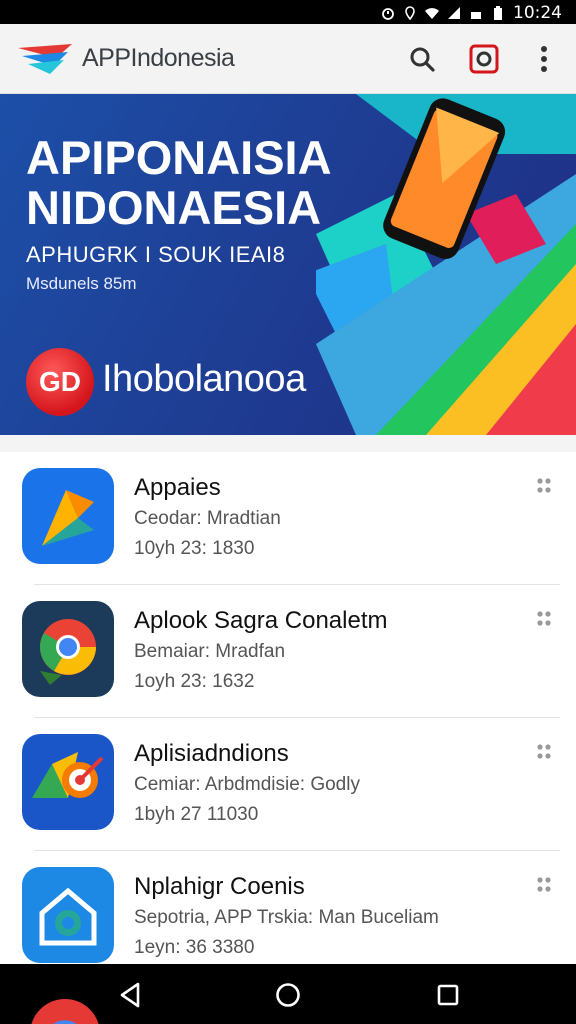  Describe the element at coordinates (45, 59) in the screenshot. I see `app-logo-icon` at that location.